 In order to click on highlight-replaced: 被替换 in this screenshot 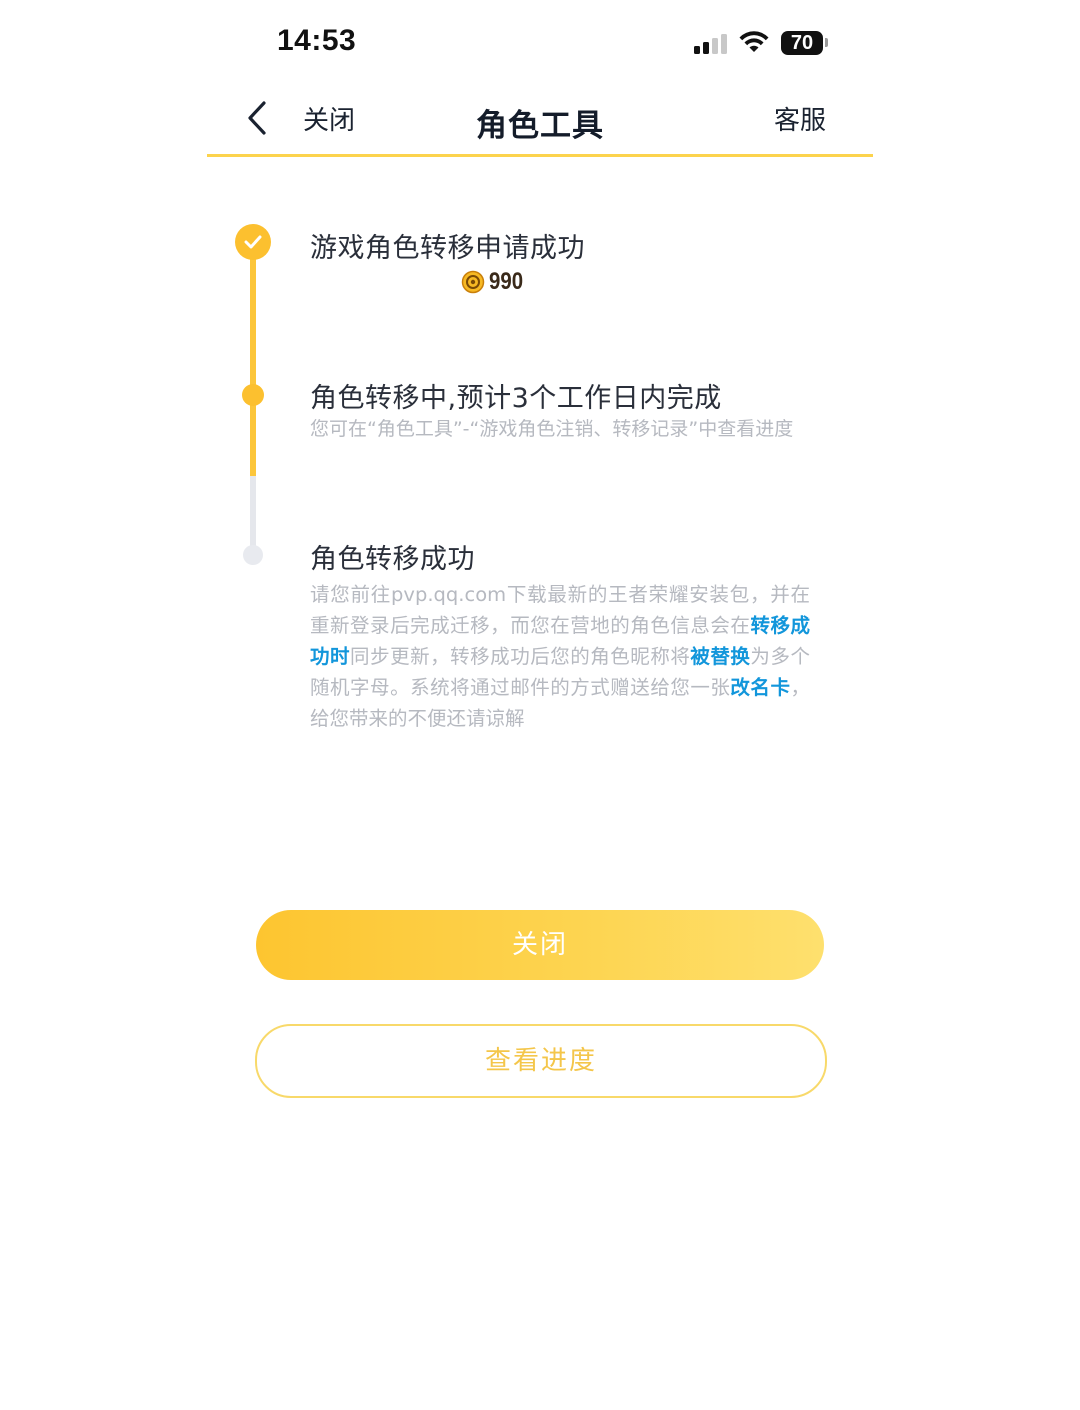, I will do `click(720, 656)`.